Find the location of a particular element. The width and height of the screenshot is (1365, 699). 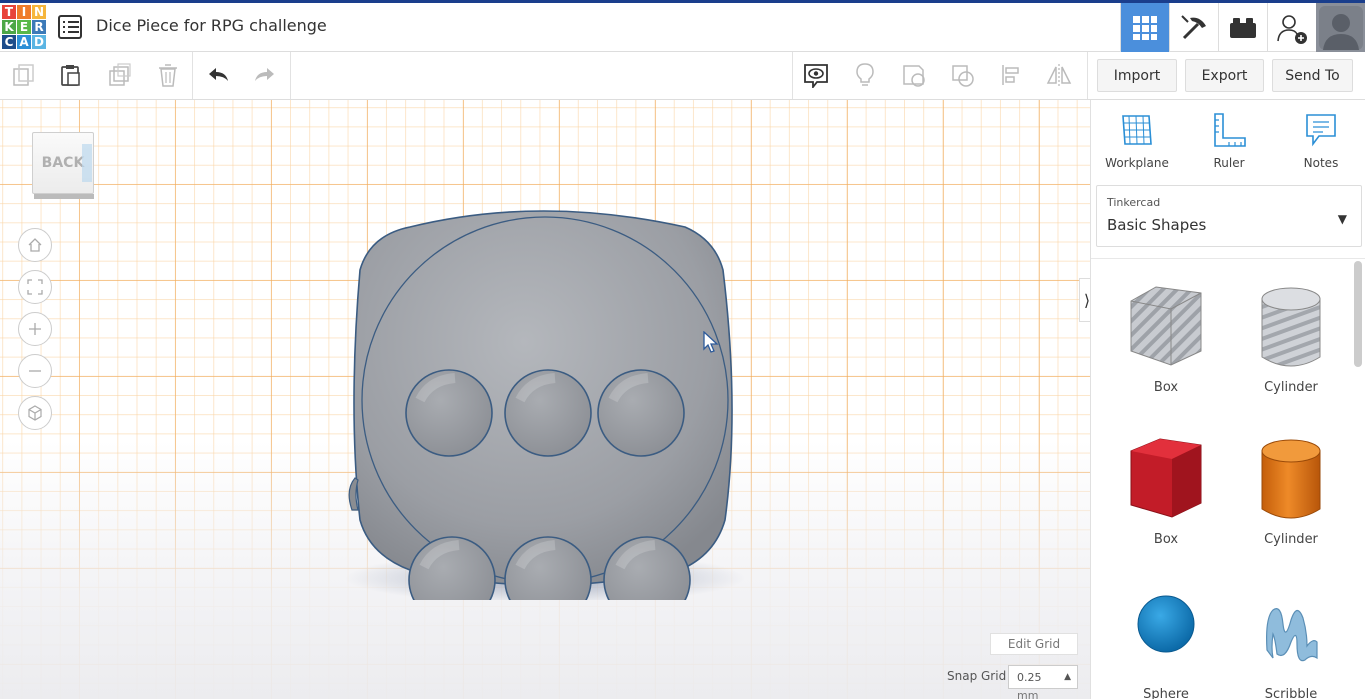

ruler-icon is located at coordinates (1230, 130).